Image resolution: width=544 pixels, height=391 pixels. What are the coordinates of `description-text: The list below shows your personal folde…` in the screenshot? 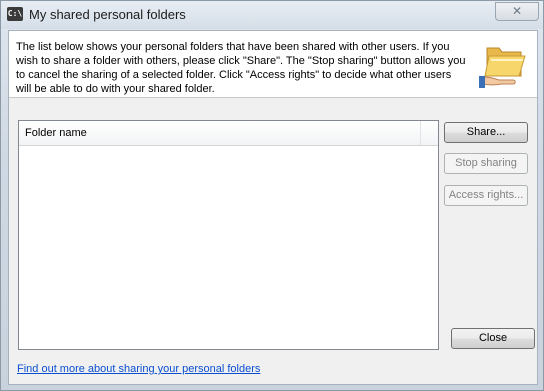 It's located at (241, 68).